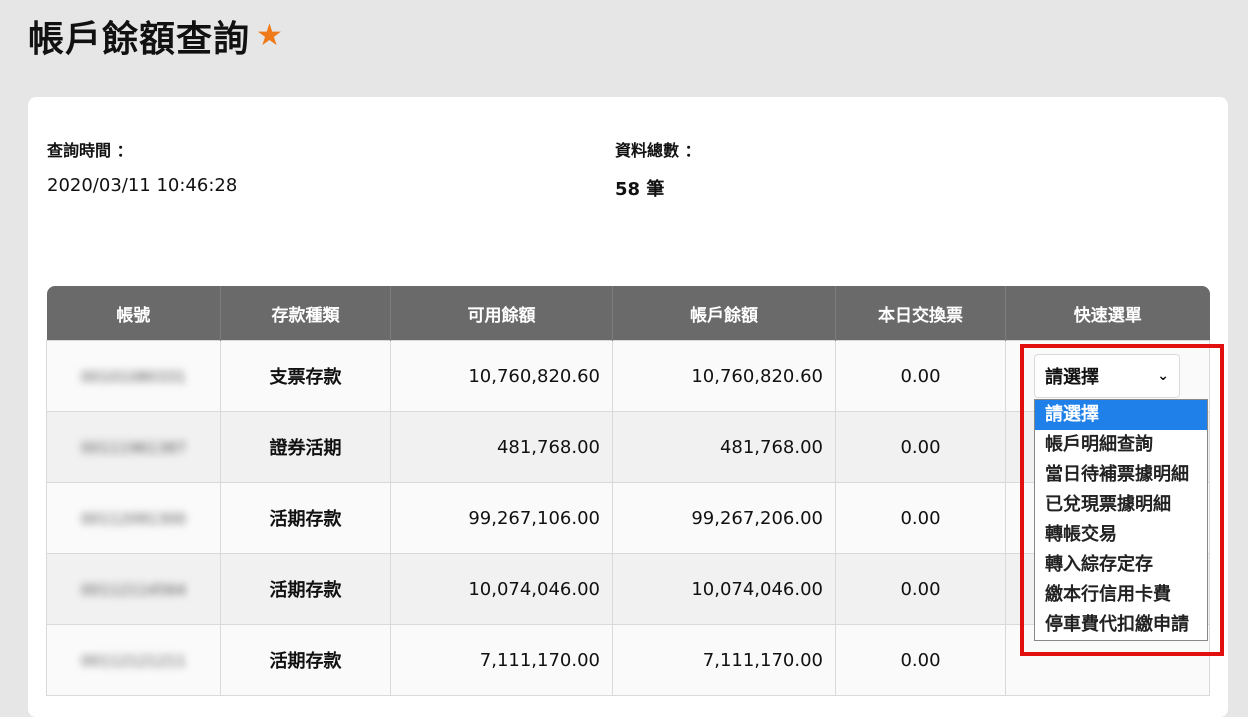 The width and height of the screenshot is (1248, 717). What do you see at coordinates (1107, 313) in the screenshot?
I see `header-quick-menu: 快速選單` at bounding box center [1107, 313].